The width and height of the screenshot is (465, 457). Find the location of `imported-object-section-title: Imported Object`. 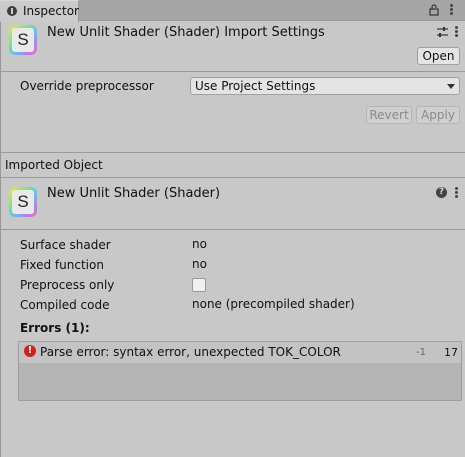

imported-object-section-title: Imported Object is located at coordinates (54, 165).